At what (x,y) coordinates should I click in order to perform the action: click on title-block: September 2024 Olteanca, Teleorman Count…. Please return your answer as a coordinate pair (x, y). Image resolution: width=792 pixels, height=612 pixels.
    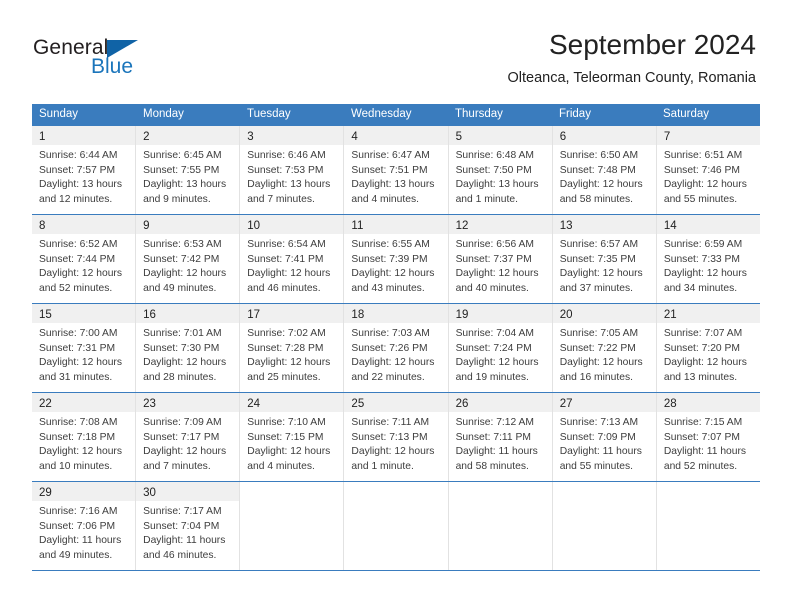
    Looking at the image, I should click on (631, 57).